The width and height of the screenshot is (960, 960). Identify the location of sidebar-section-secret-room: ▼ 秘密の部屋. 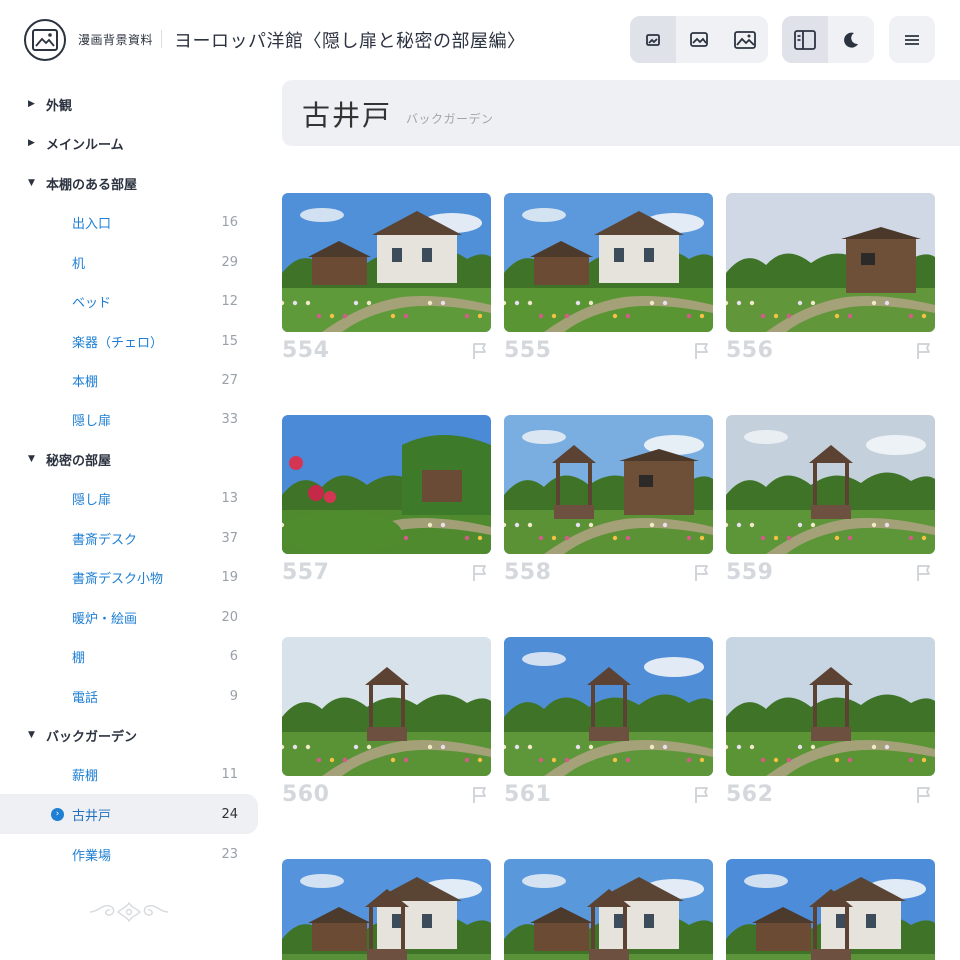
(129, 459).